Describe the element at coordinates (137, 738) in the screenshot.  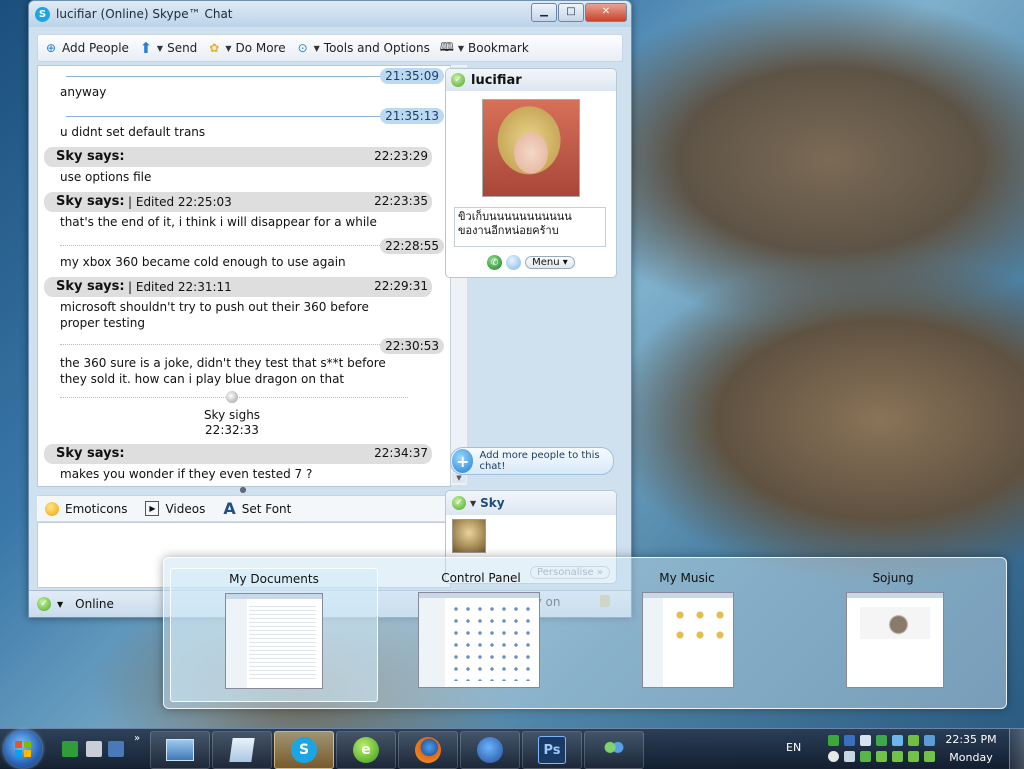
I see `chevron-right-icon: »` at that location.